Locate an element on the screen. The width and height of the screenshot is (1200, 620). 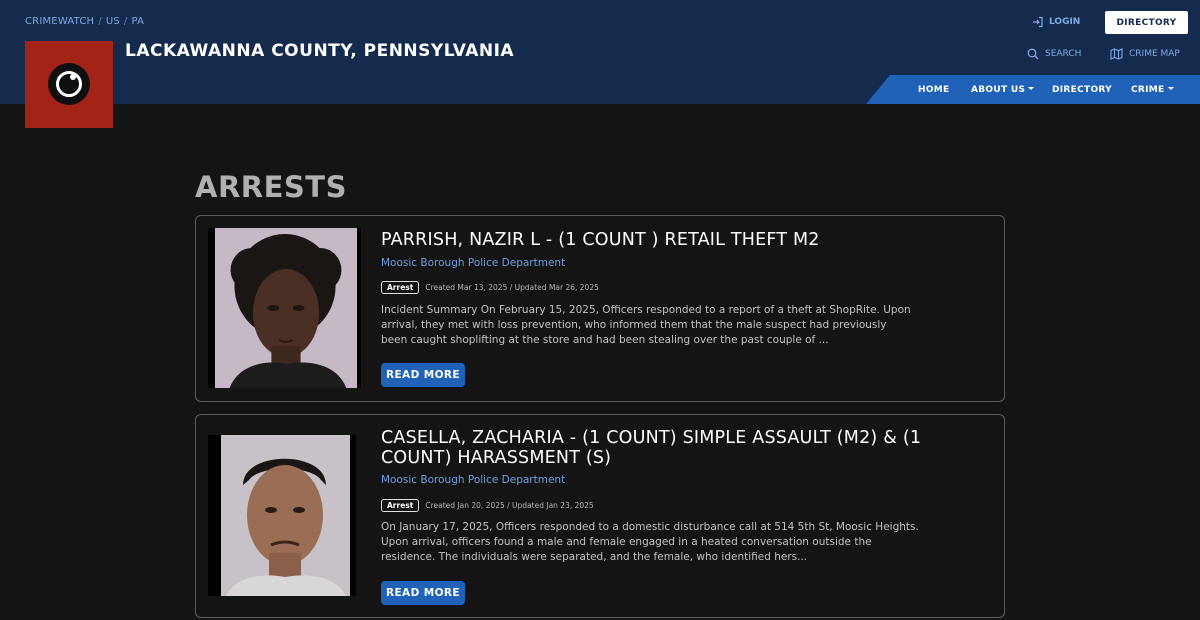
nav-item-home: HOME is located at coordinates (934, 90).